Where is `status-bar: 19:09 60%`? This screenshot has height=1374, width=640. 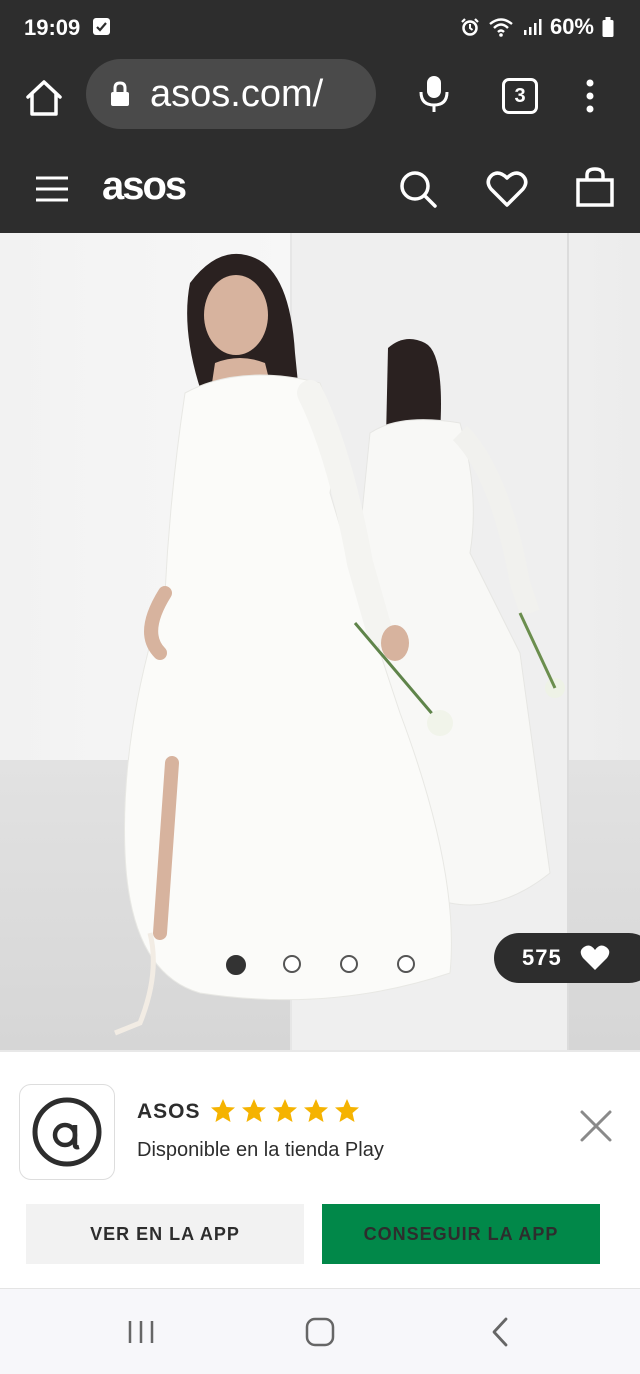 status-bar: 19:09 60% is located at coordinates (320, 28).